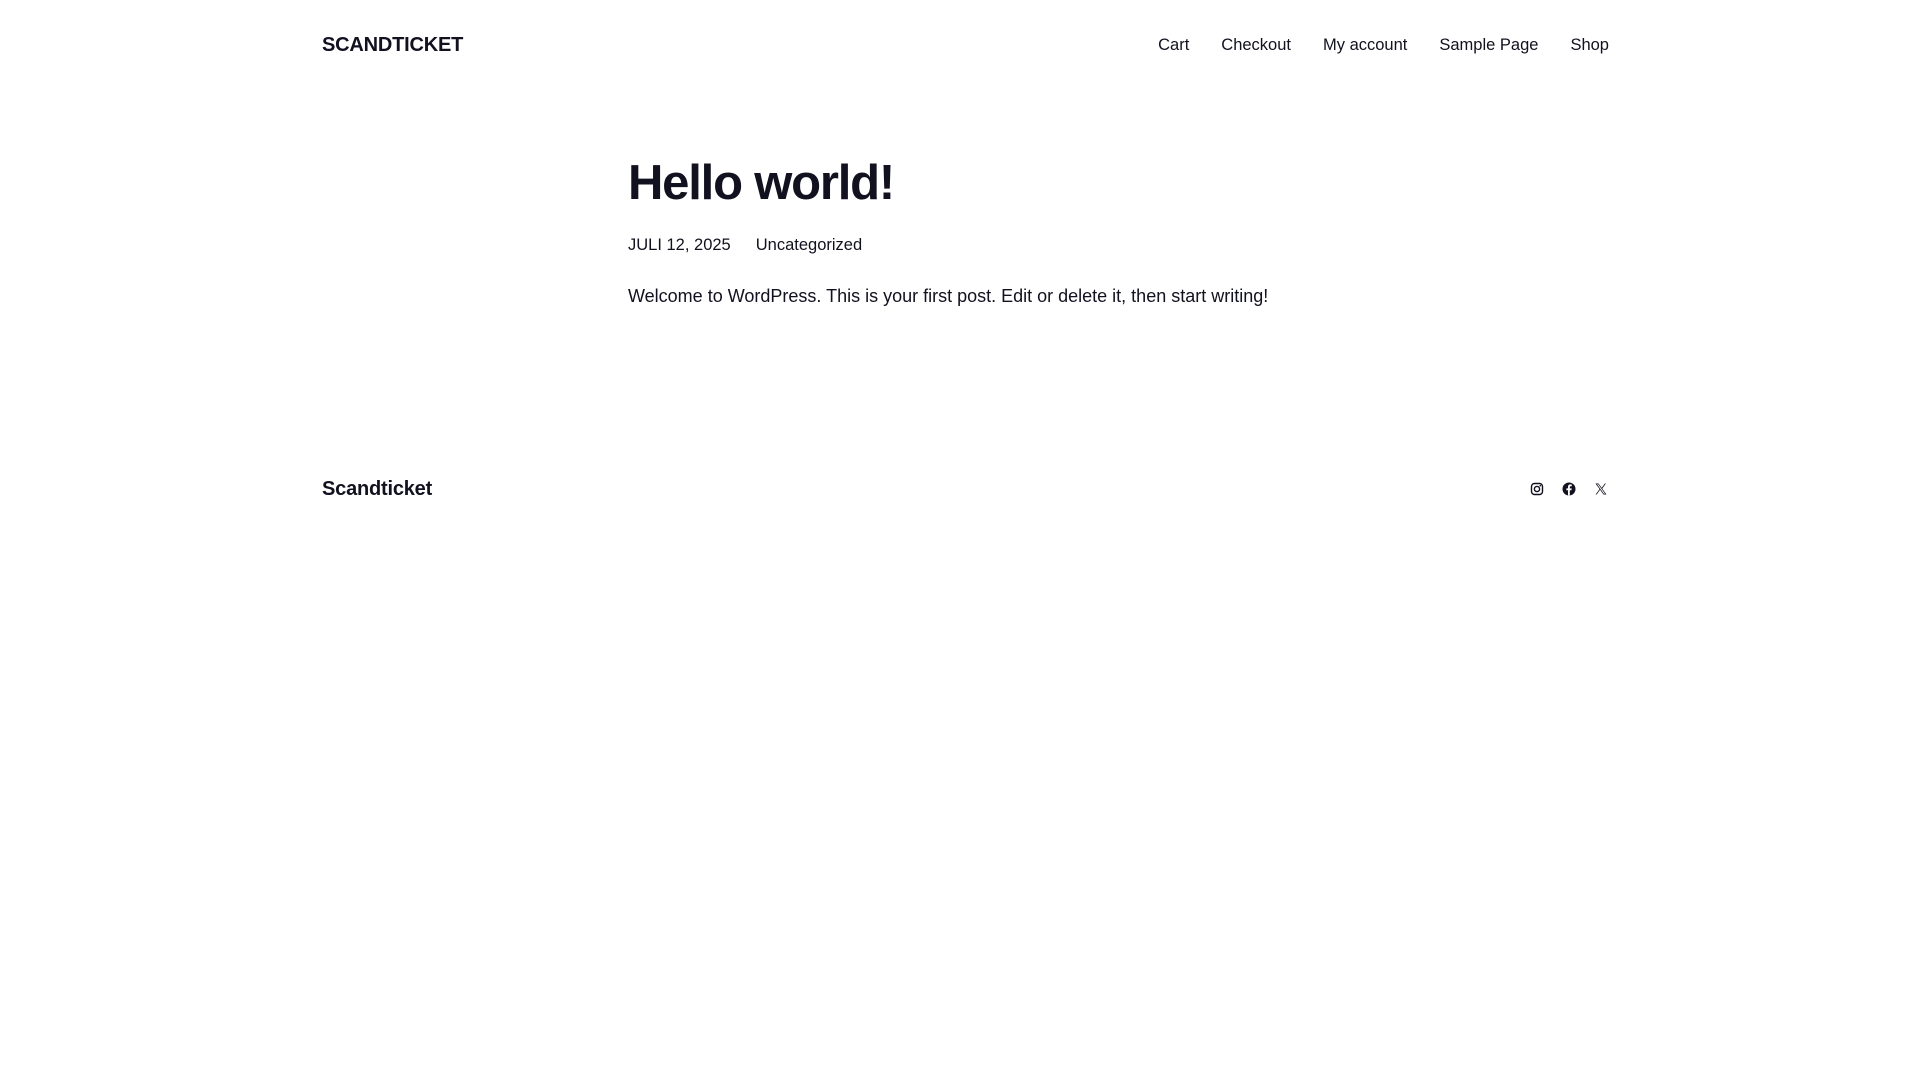 Image resolution: width=1920 pixels, height=1080 pixels. What do you see at coordinates (377, 489) in the screenshot?
I see `footer-site-title-link: Scandticket` at bounding box center [377, 489].